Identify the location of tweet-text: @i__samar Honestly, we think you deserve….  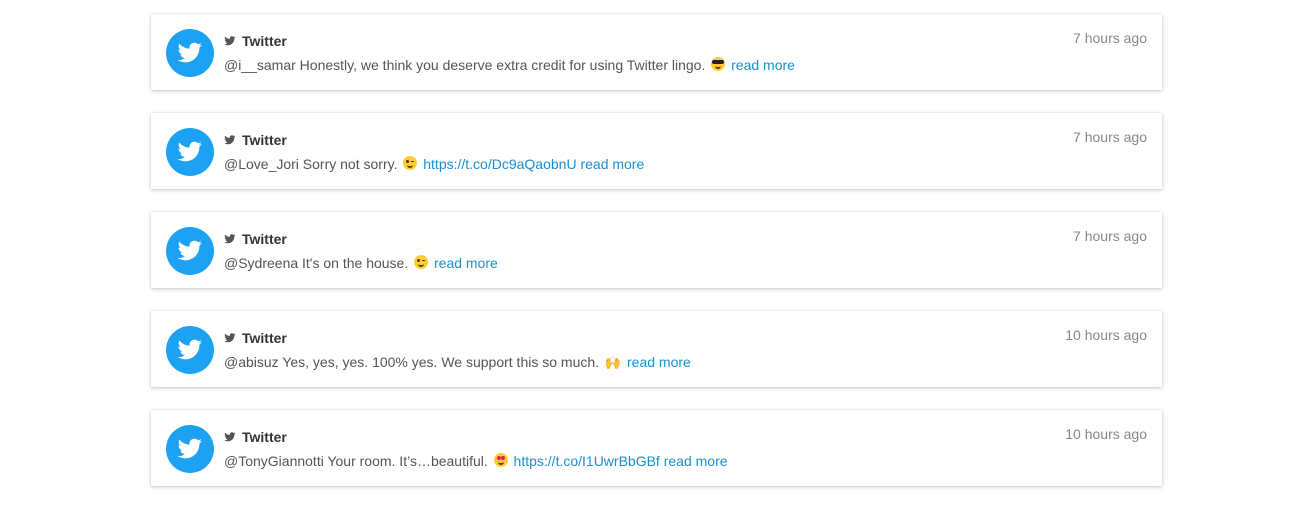
(509, 65).